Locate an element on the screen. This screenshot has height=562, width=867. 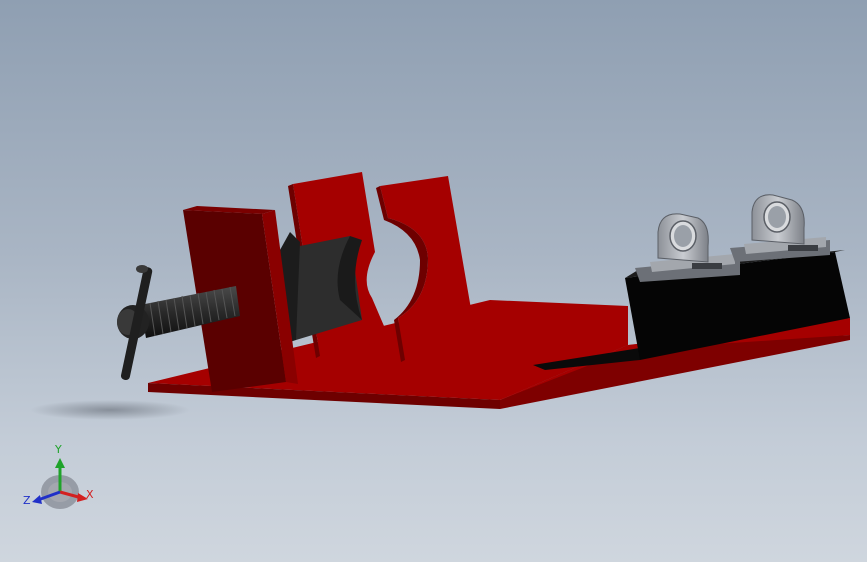
ground-shadow is located at coordinates (110, 410).